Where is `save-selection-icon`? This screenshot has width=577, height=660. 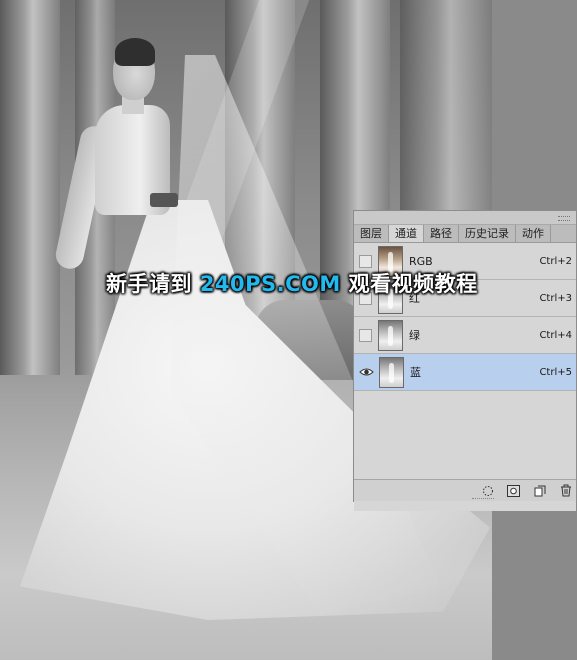
save-selection-icon is located at coordinates (513, 490).